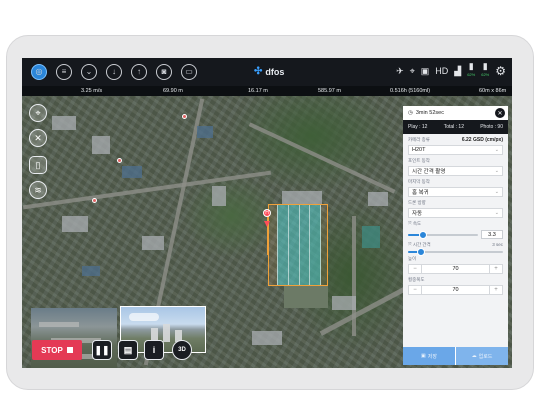  What do you see at coordinates (493, 91) in the screenshot?
I see `telemetry-size-value: 60m x 86m` at bounding box center [493, 91].